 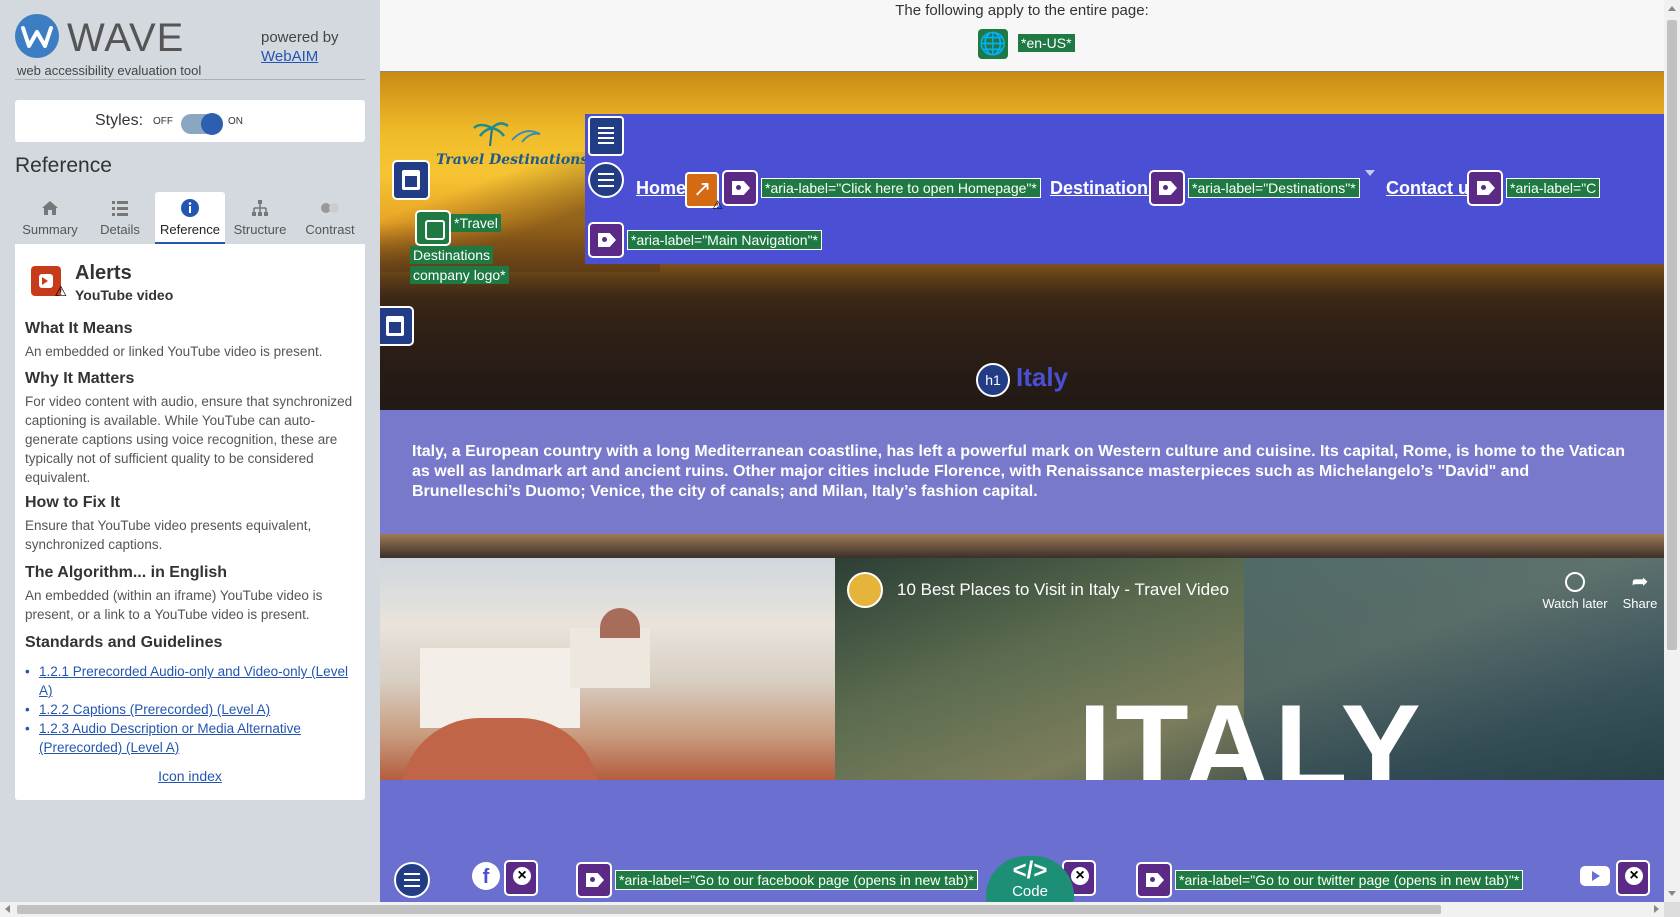 I want to click on main-nav-aria-label: *aria-label="Main Navigation"*, so click(x=724, y=240).